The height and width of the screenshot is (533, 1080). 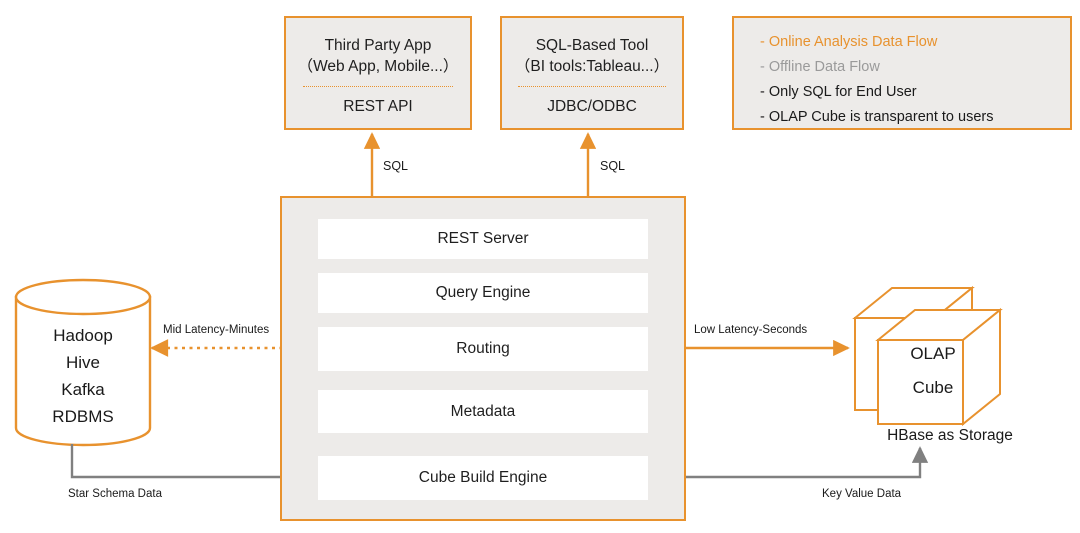 I want to click on olap-line-2: Cube, so click(x=933, y=387).